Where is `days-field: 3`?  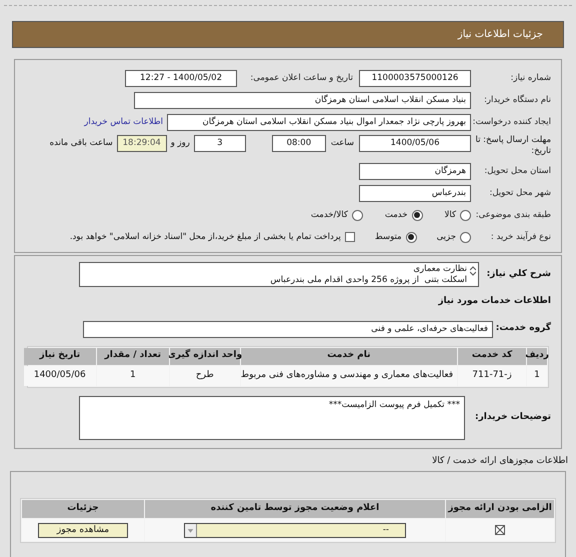
days-field: 3 is located at coordinates (220, 143).